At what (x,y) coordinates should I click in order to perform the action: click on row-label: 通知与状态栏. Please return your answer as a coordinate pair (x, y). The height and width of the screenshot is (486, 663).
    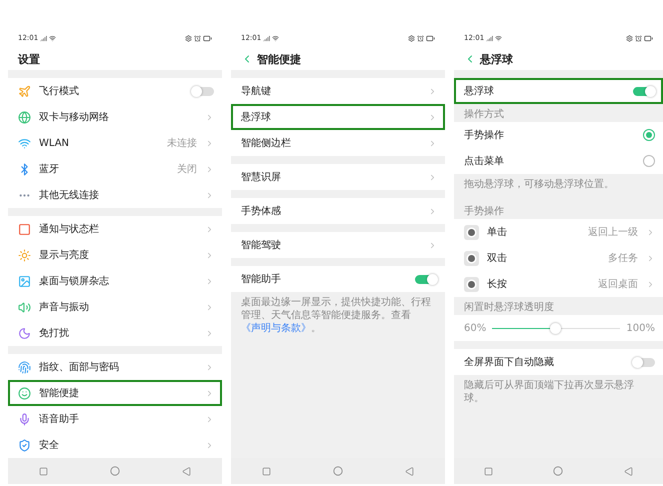
    Looking at the image, I should click on (69, 229).